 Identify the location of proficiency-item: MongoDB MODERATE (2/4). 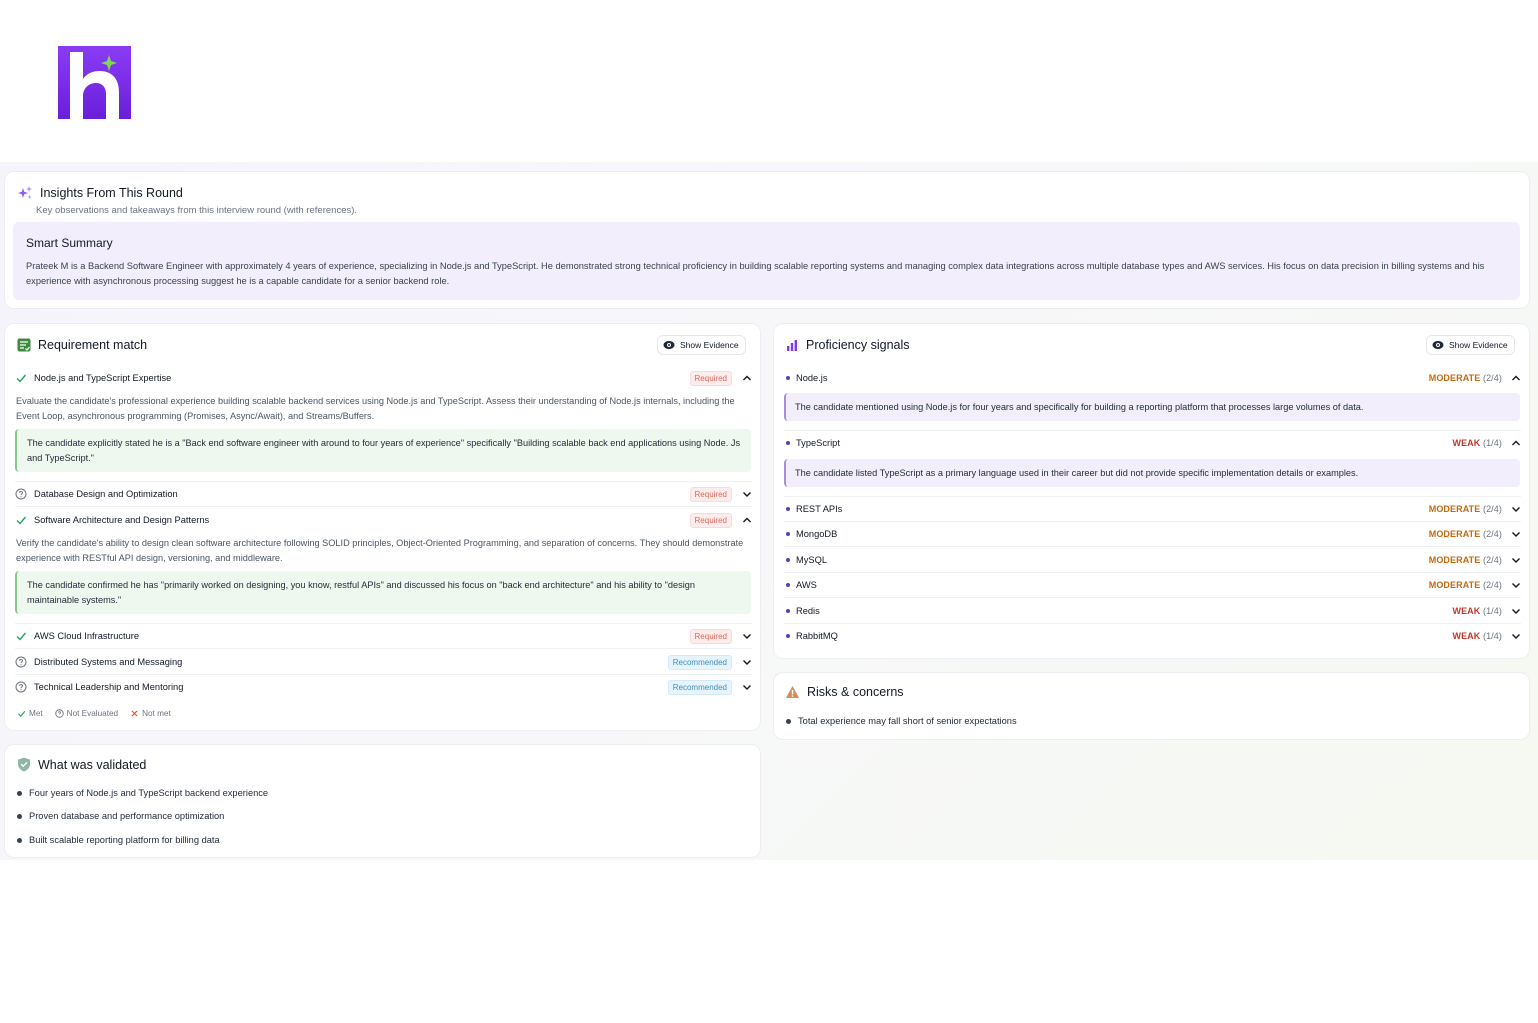
(1152, 534).